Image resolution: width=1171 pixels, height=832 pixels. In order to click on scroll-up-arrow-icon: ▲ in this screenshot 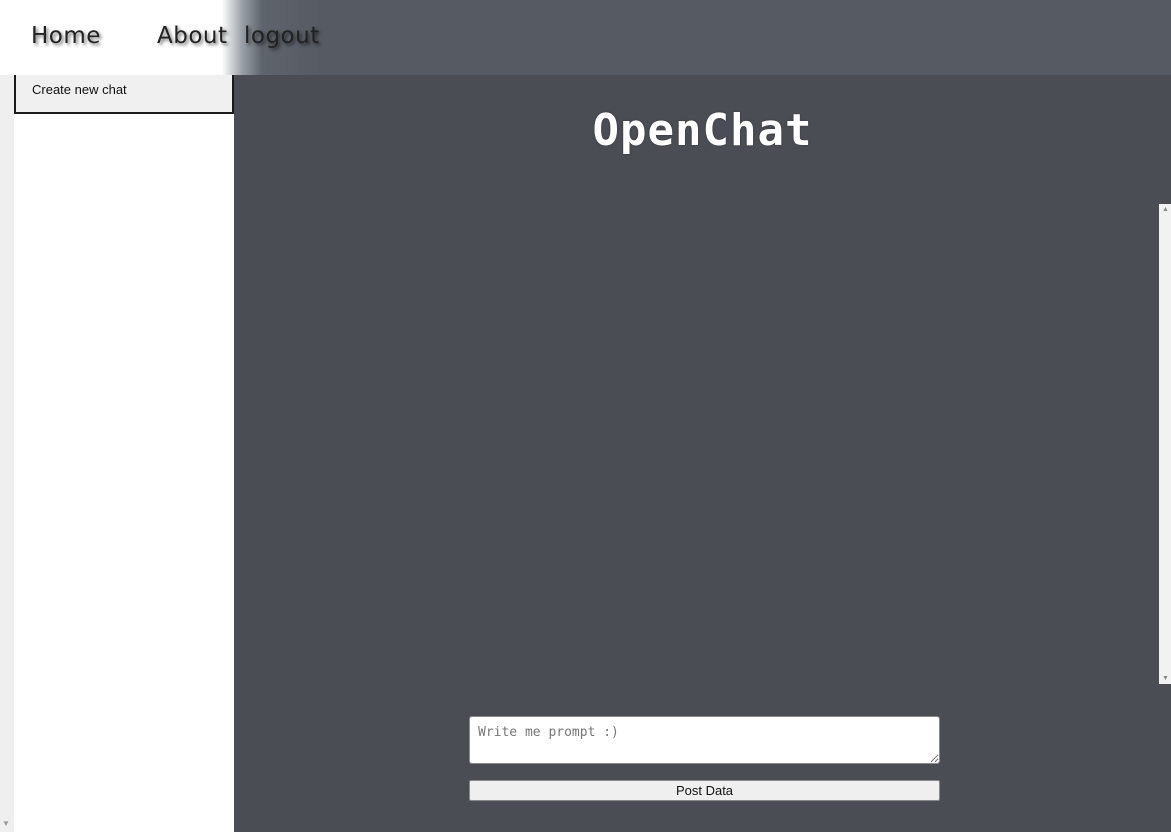, I will do `click(1165, 209)`.